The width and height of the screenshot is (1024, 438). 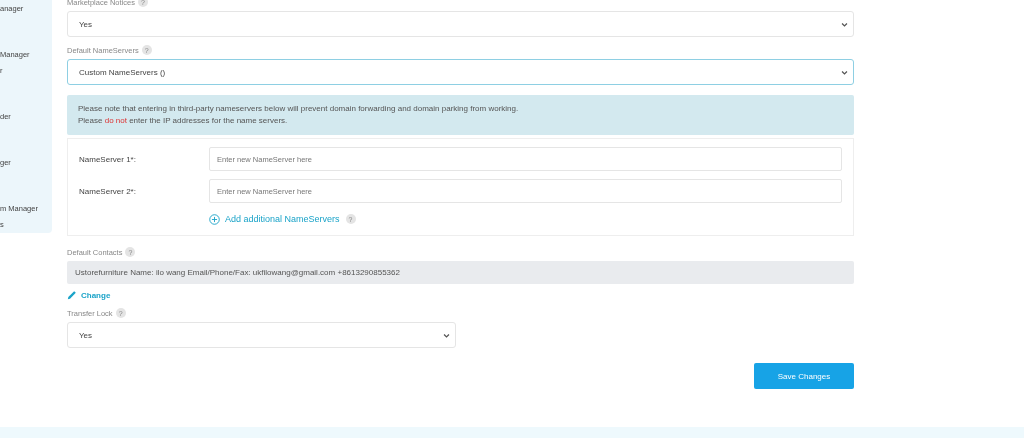 What do you see at coordinates (460, 272) in the screenshot?
I see `contact-summary: Ustorefurniture Name: ilo wang Email/Phone/Fax: ukfilowang@gmail.com +8613290855362` at bounding box center [460, 272].